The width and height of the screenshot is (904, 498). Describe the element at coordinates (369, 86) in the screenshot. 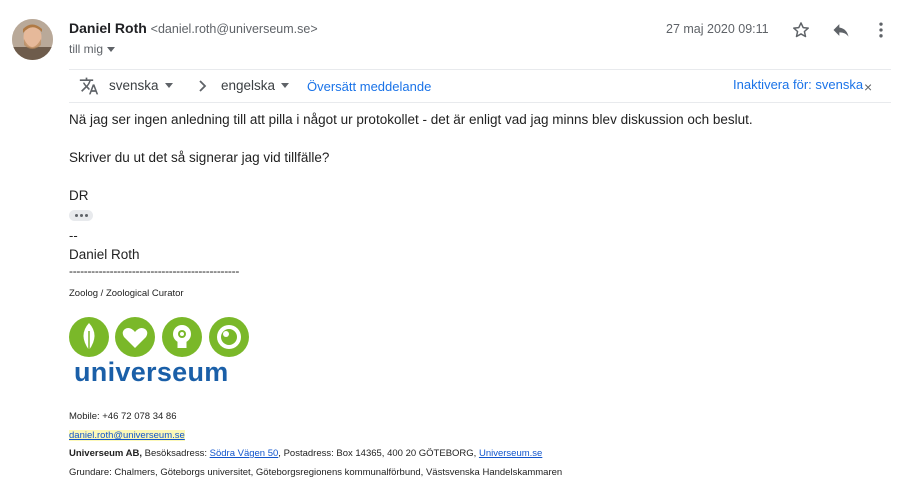

I see `translate-message-link: Översätt meddelande` at that location.